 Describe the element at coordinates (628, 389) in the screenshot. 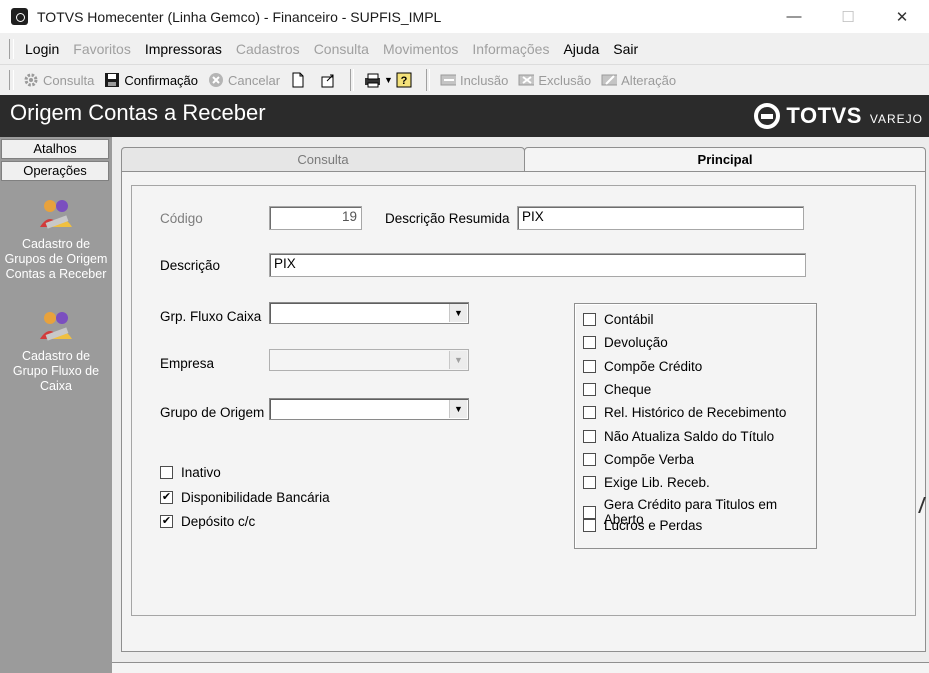

I see `checkbox-label: Cheque` at that location.